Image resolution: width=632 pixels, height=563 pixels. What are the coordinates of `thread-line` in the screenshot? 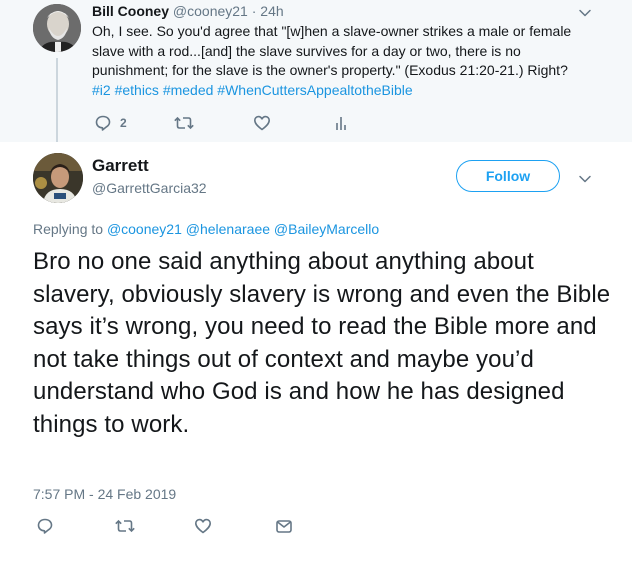 It's located at (57, 100).